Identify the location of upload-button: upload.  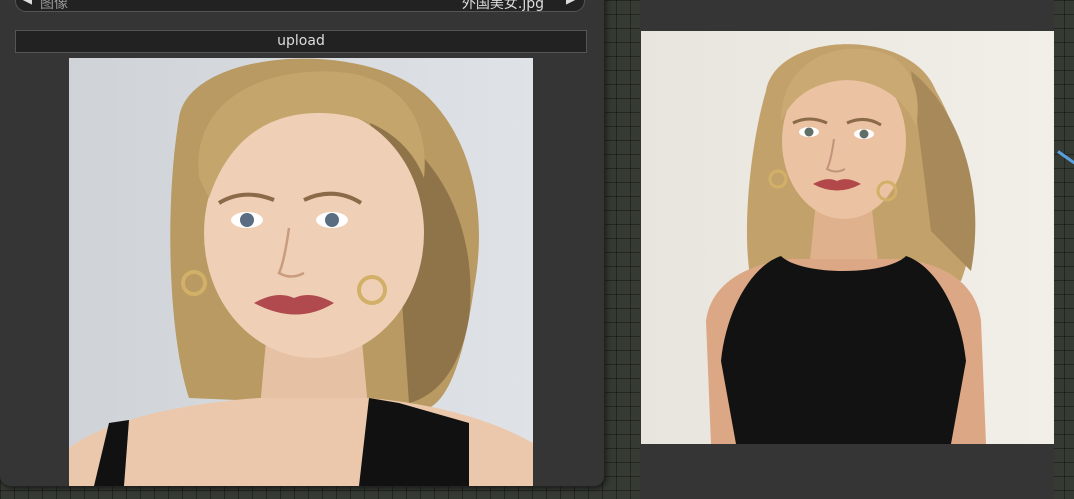
(301, 41).